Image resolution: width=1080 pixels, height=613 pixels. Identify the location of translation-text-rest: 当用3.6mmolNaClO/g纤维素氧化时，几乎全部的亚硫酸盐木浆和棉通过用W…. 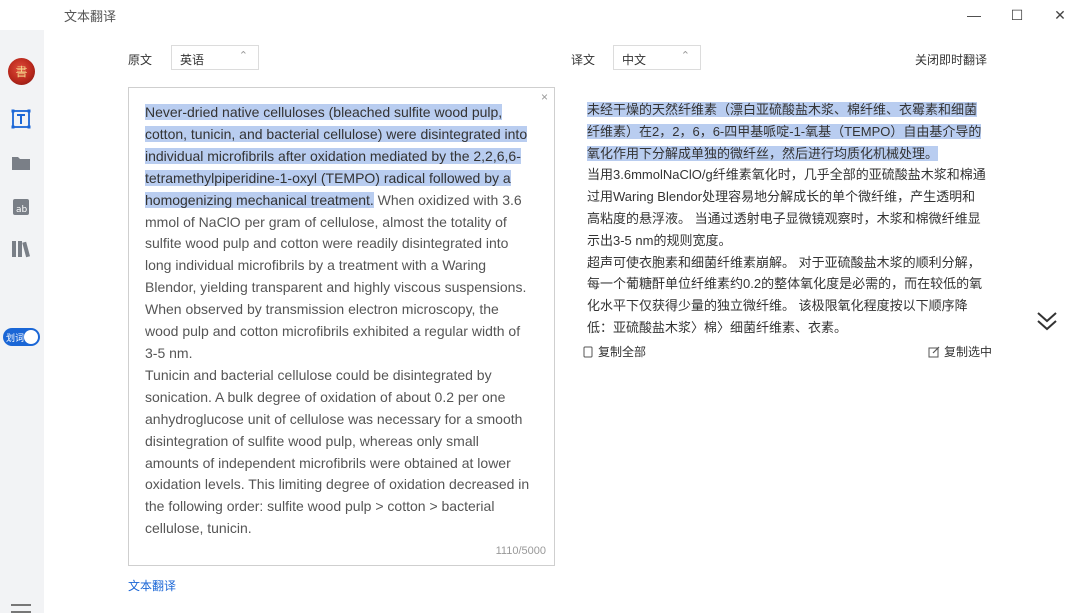
(786, 207).